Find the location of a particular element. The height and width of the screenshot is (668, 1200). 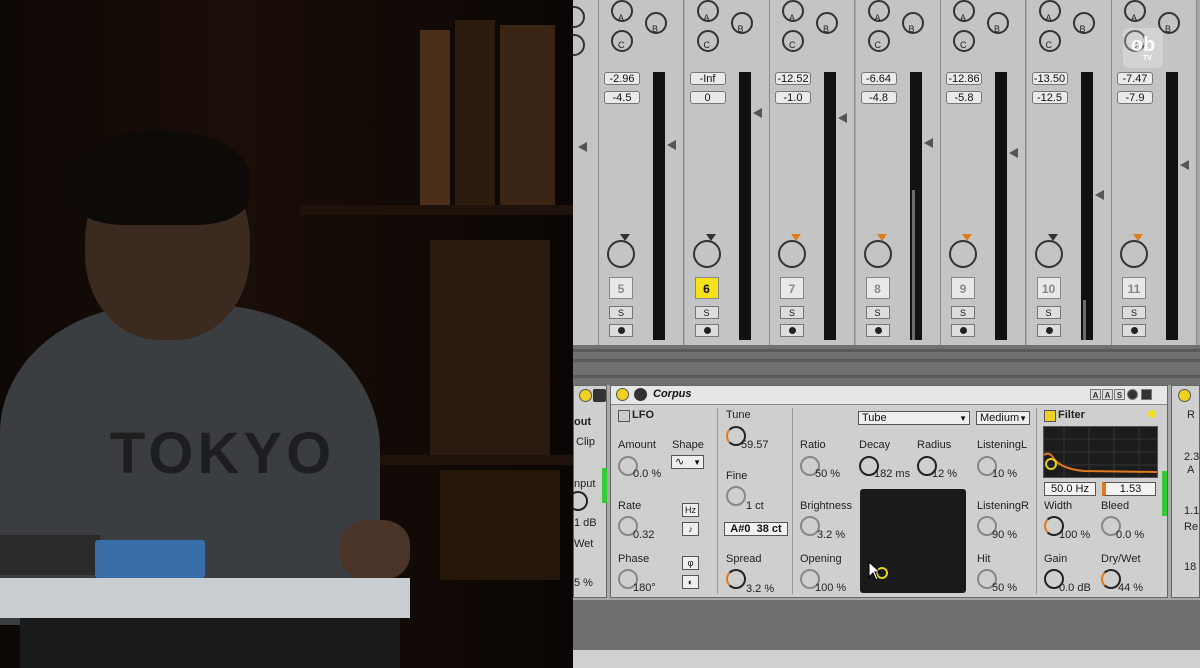

track-activator: 9 is located at coordinates (963, 288).